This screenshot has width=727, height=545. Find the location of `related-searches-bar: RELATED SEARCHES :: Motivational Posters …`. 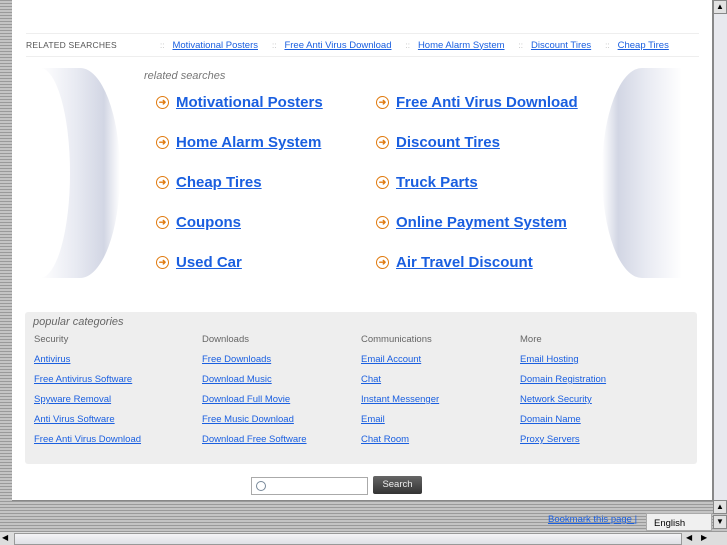

related-searches-bar: RELATED SEARCHES :: Motivational Posters … is located at coordinates (362, 45).